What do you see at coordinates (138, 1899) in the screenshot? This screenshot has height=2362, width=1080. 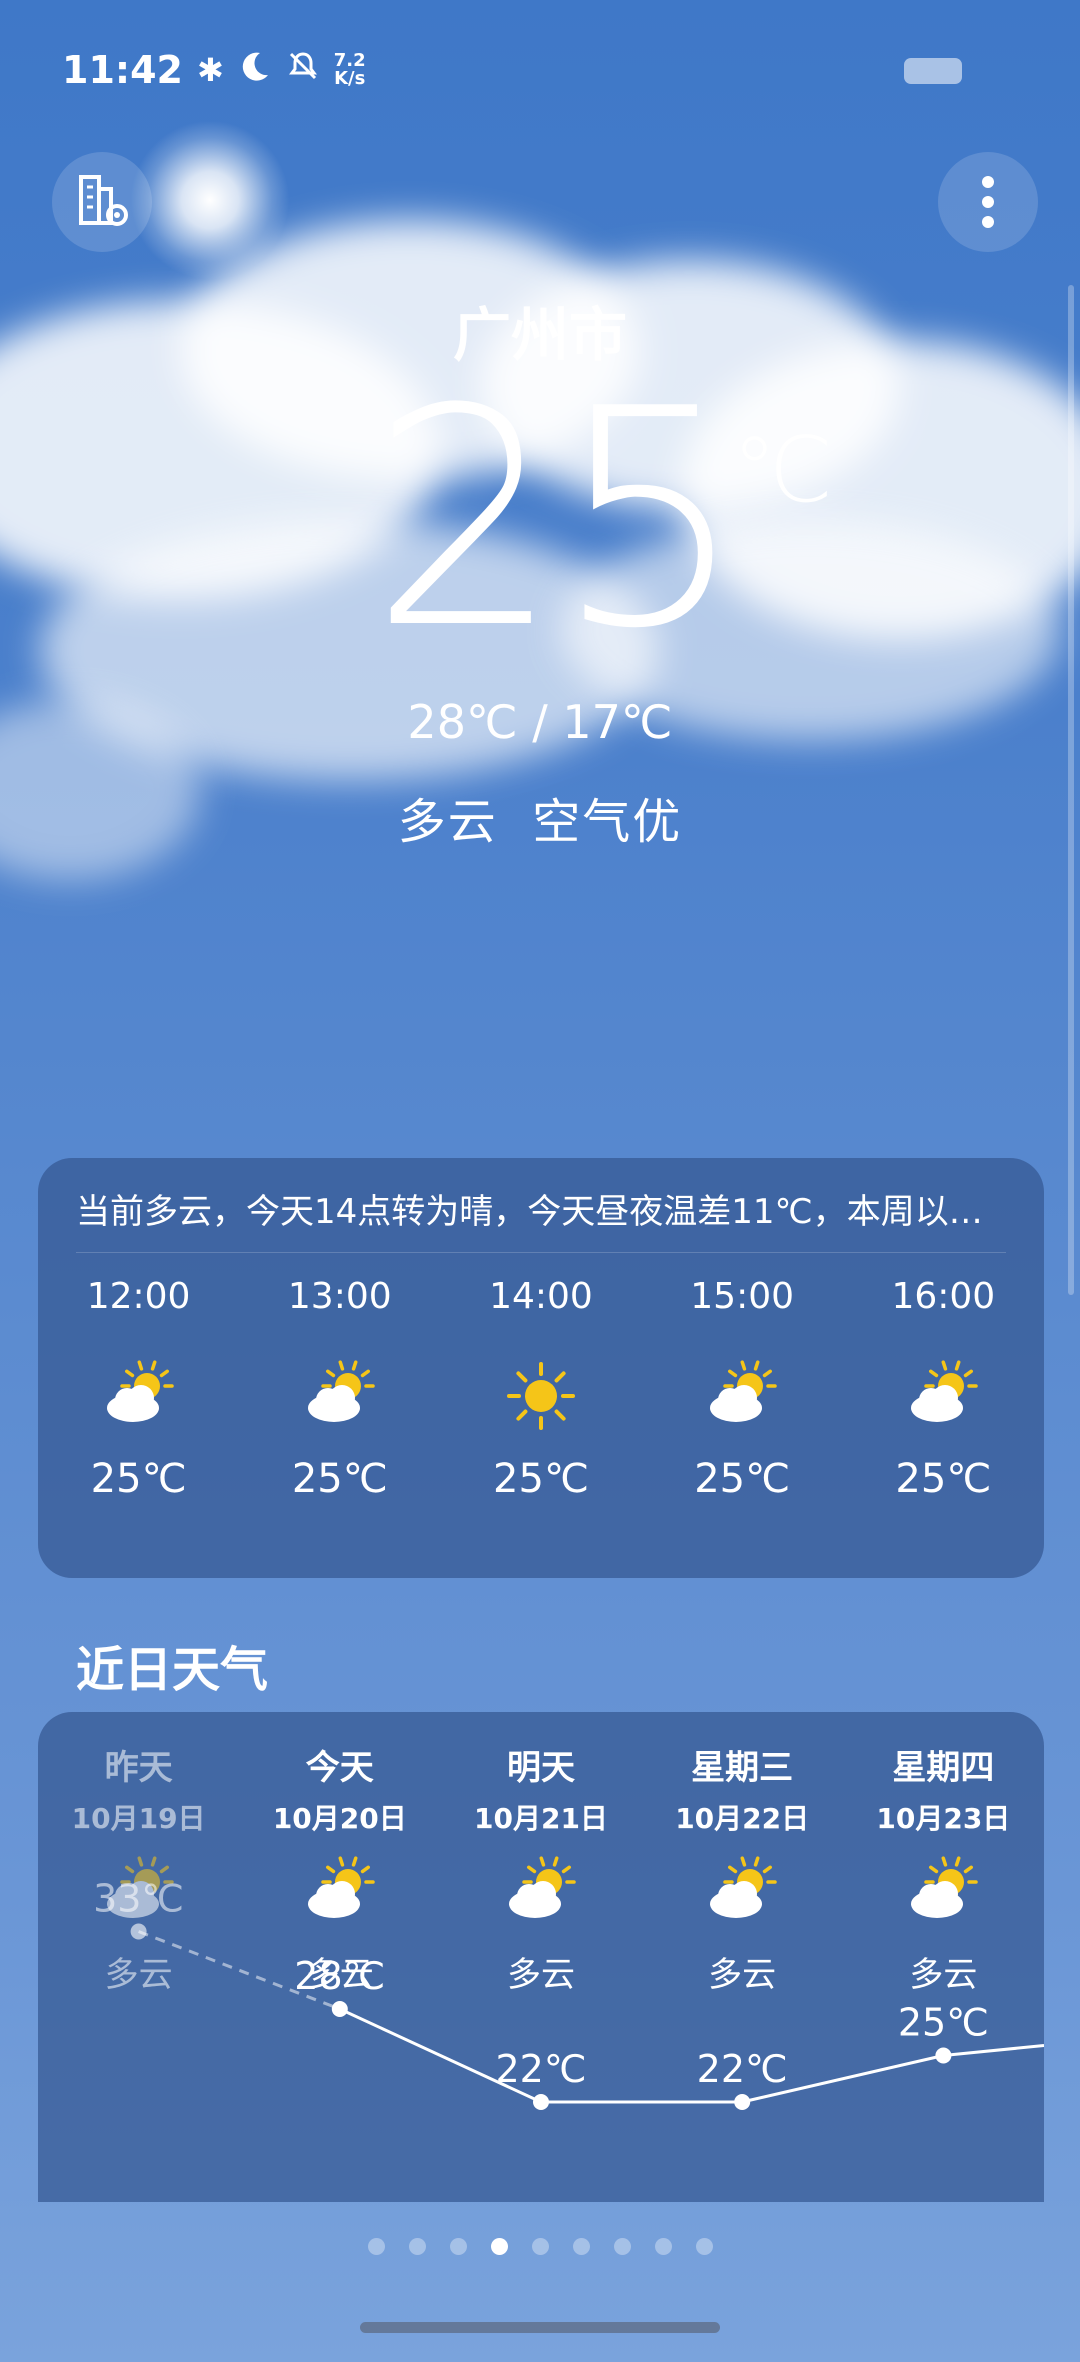 I see `trend-label: 33℃` at bounding box center [138, 1899].